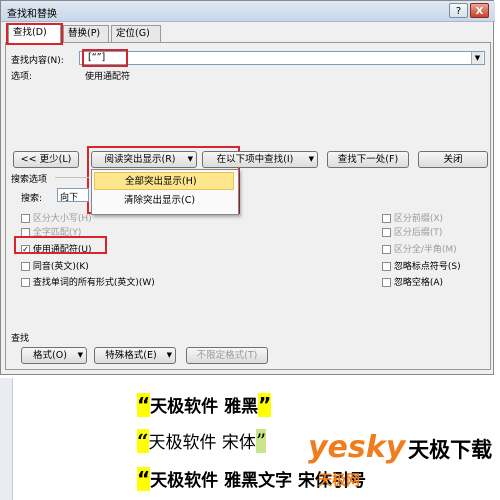  I want to click on dialog-title: 查找和替换, so click(32, 14).